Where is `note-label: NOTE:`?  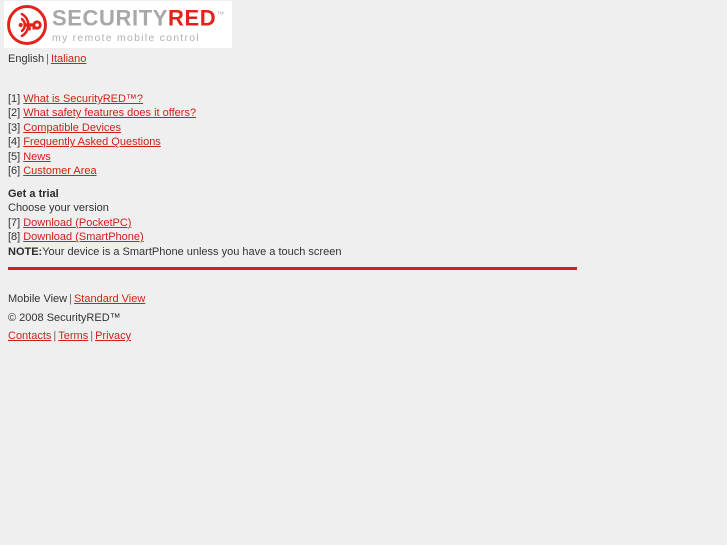
note-label: NOTE: is located at coordinates (25, 251).